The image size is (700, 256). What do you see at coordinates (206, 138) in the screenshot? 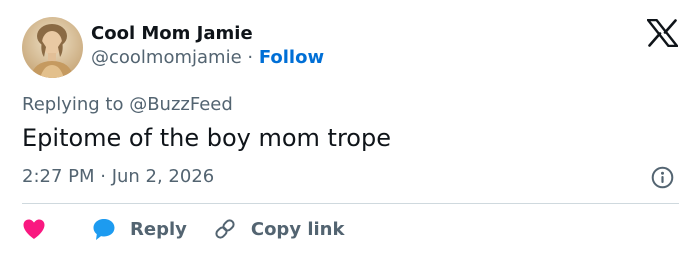
I see `tweet-text: Epitome of the boy mom trope` at bounding box center [206, 138].